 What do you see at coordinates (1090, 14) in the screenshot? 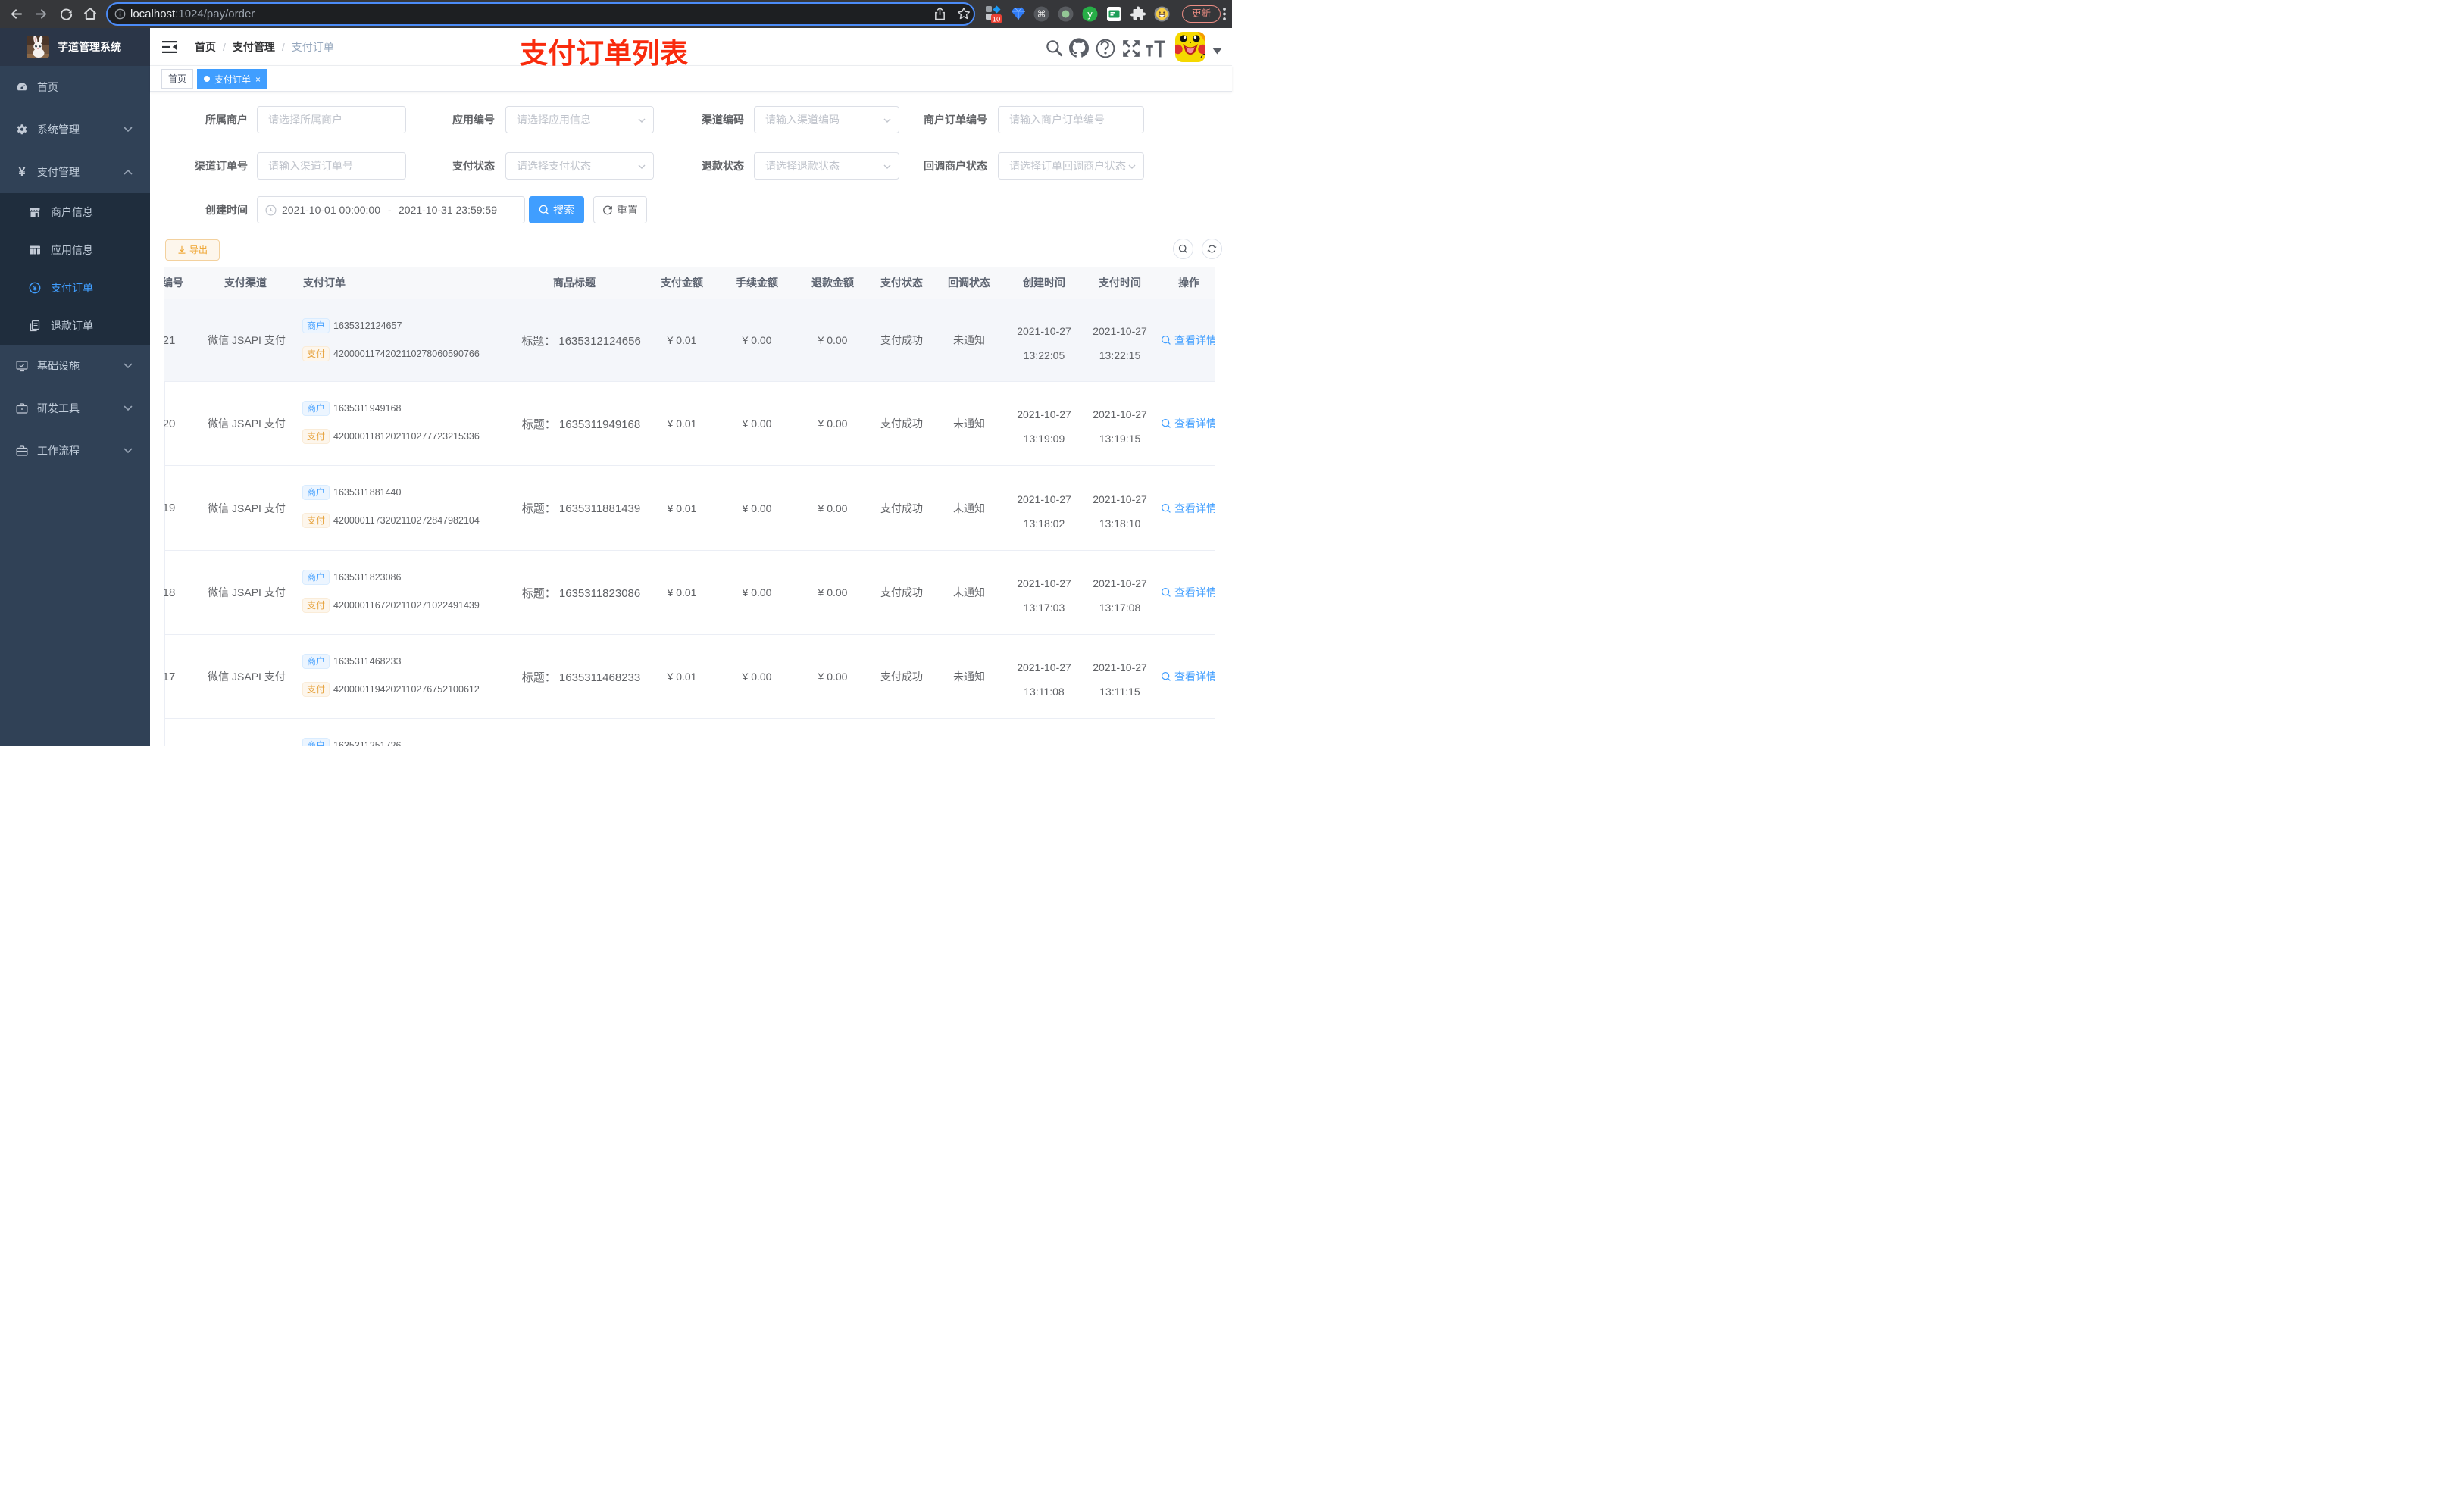
I see `svg-text: y` at bounding box center [1090, 14].